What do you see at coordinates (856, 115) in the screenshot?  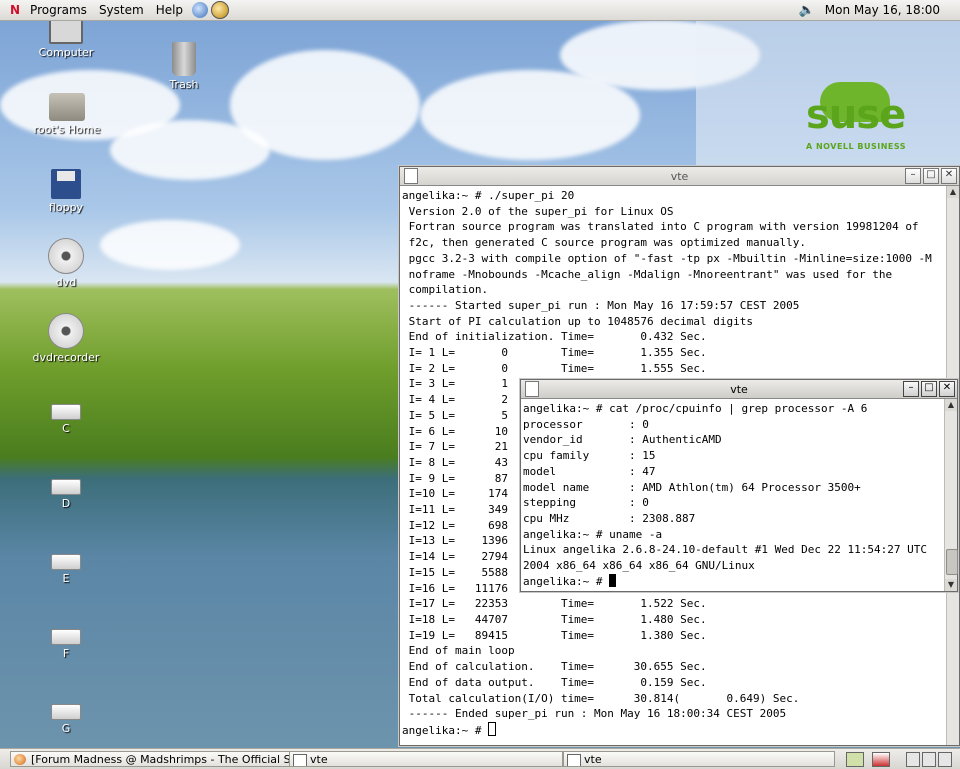 I see `brand-logo: suse` at bounding box center [856, 115].